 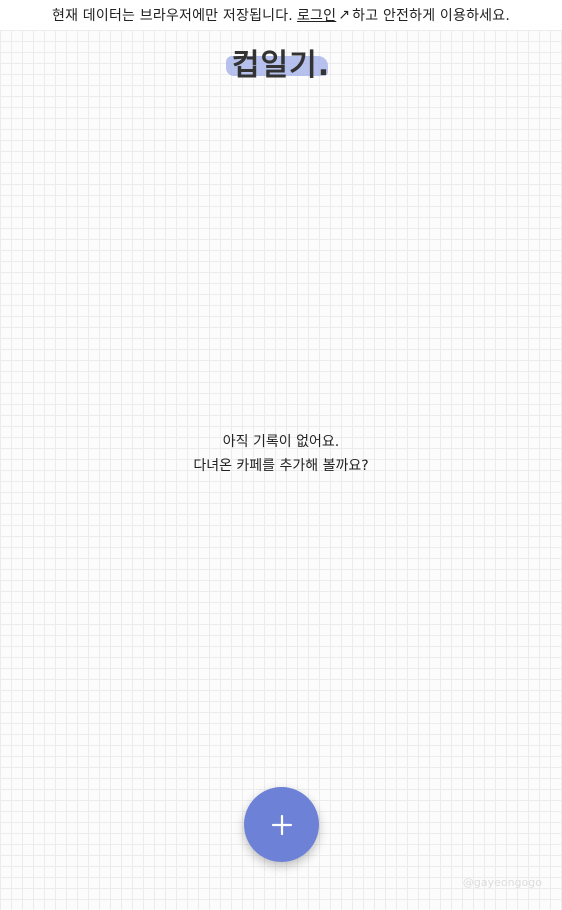 I want to click on page-title: 컵일기., so click(x=279, y=62).